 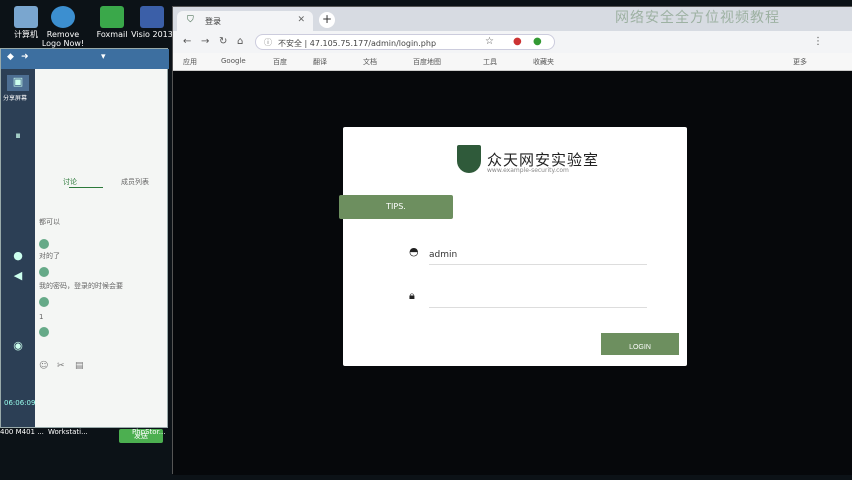 What do you see at coordinates (357, 43) in the screenshot?
I see `url-text: 不安全 | 47.105.75.177/admin/login.php` at bounding box center [357, 43].